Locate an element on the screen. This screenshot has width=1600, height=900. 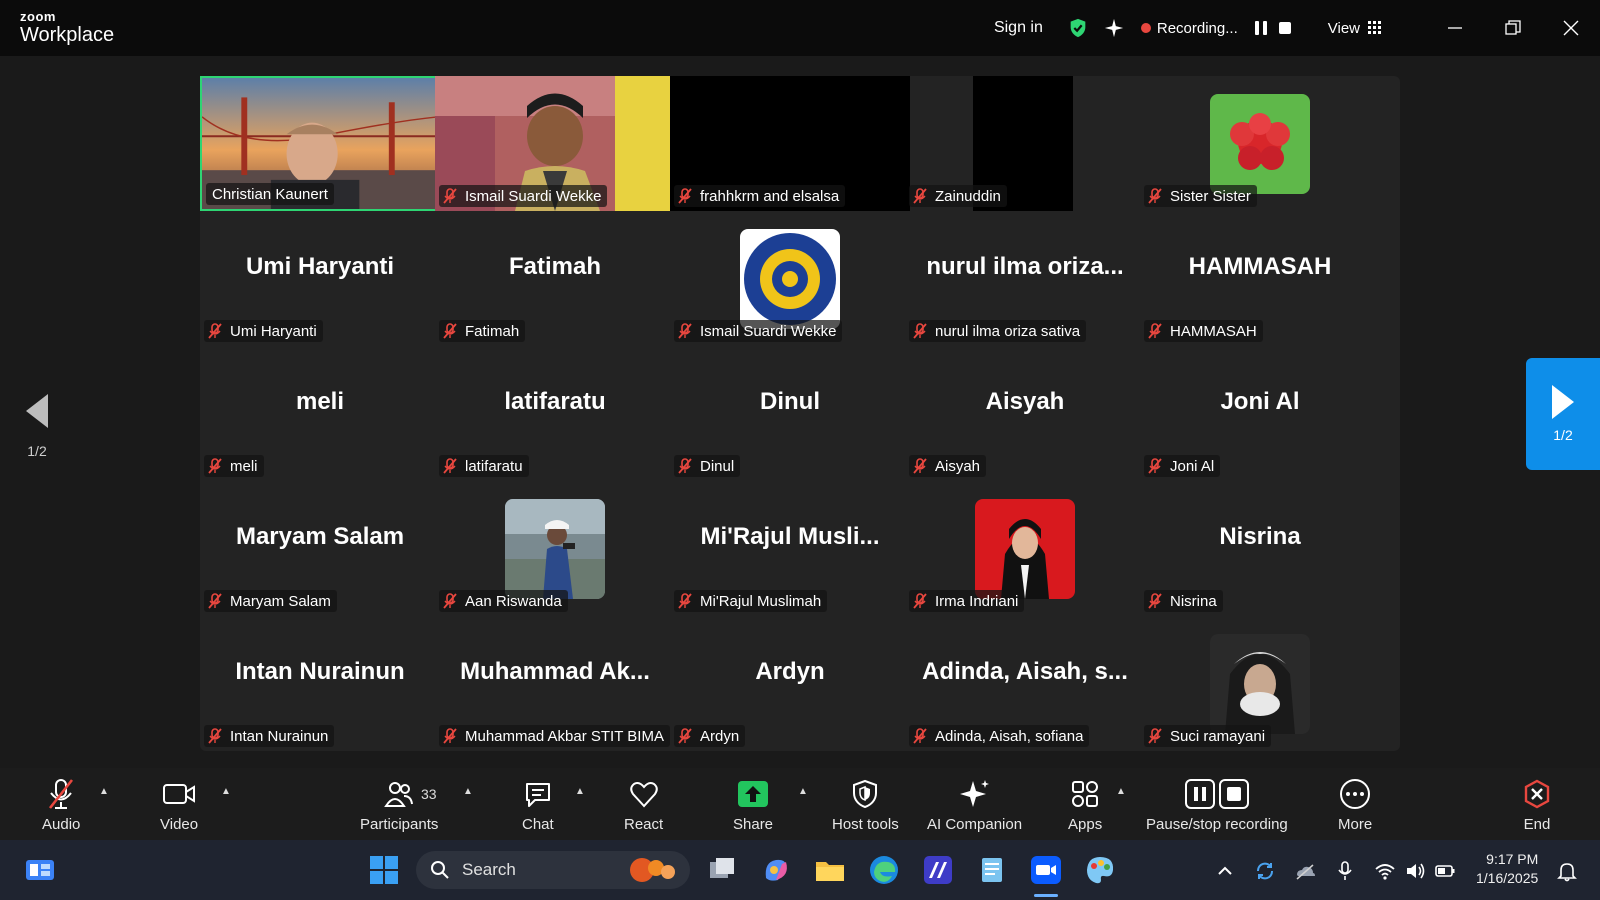
participant-name: Ismail Suardi Wekke is located at coordinates (768, 331).